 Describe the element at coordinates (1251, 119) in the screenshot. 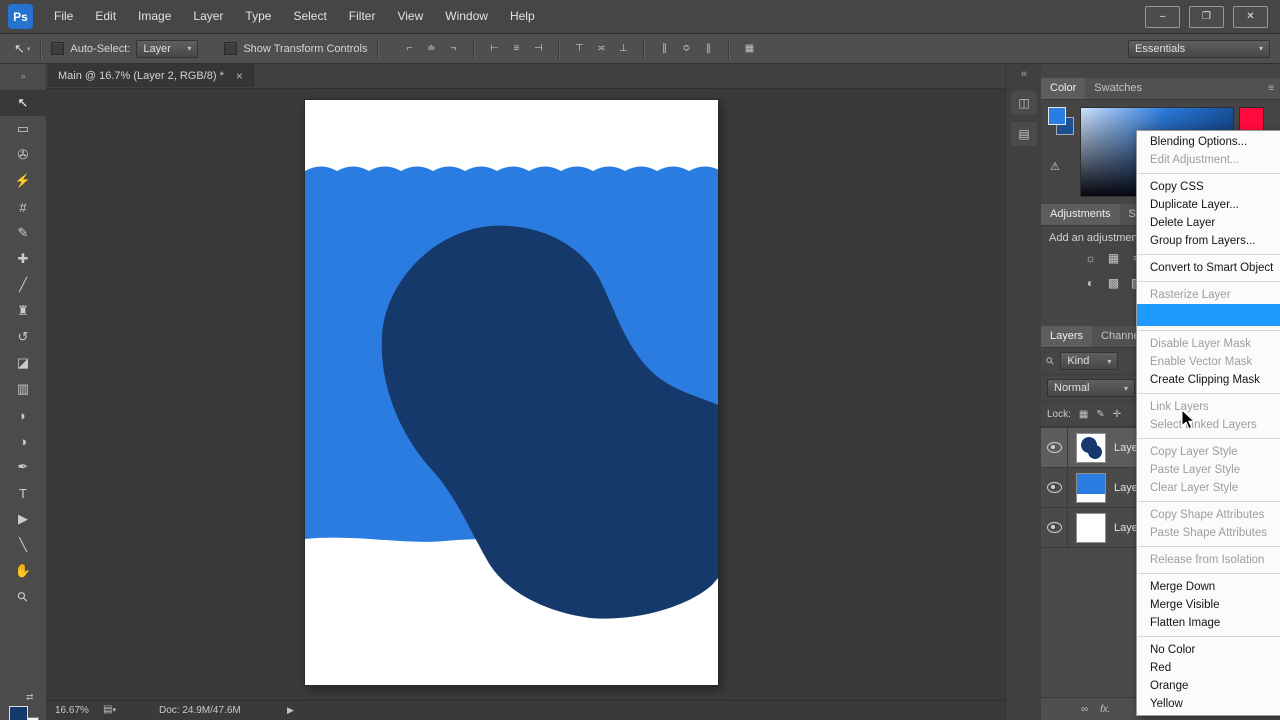

I see `hue-ramp-red-swatch` at that location.